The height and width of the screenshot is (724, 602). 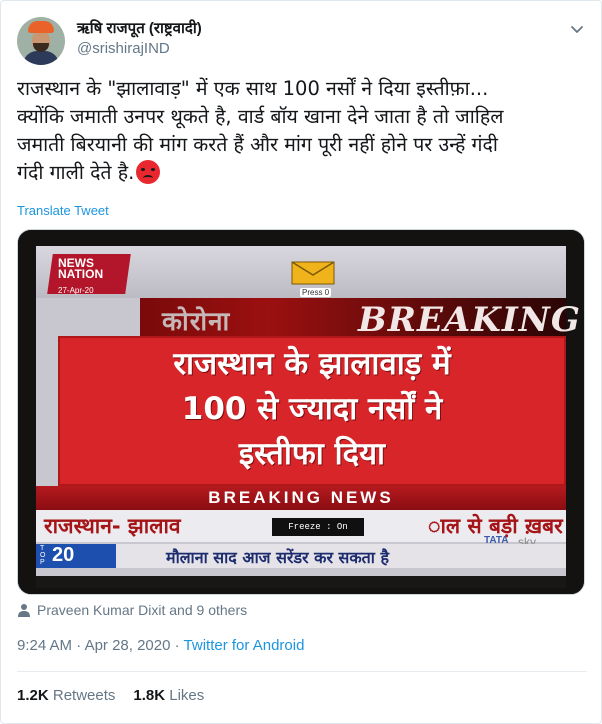 What do you see at coordinates (469, 320) in the screenshot?
I see `breaking-label: BREAKING` at bounding box center [469, 320].